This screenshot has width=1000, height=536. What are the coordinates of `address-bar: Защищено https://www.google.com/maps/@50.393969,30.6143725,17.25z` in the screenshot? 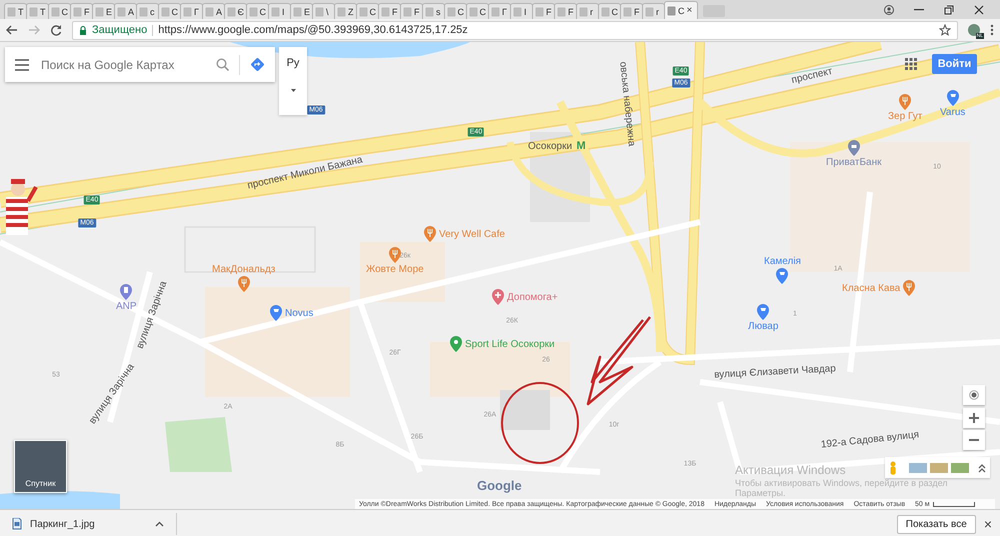 It's located at (515, 30).